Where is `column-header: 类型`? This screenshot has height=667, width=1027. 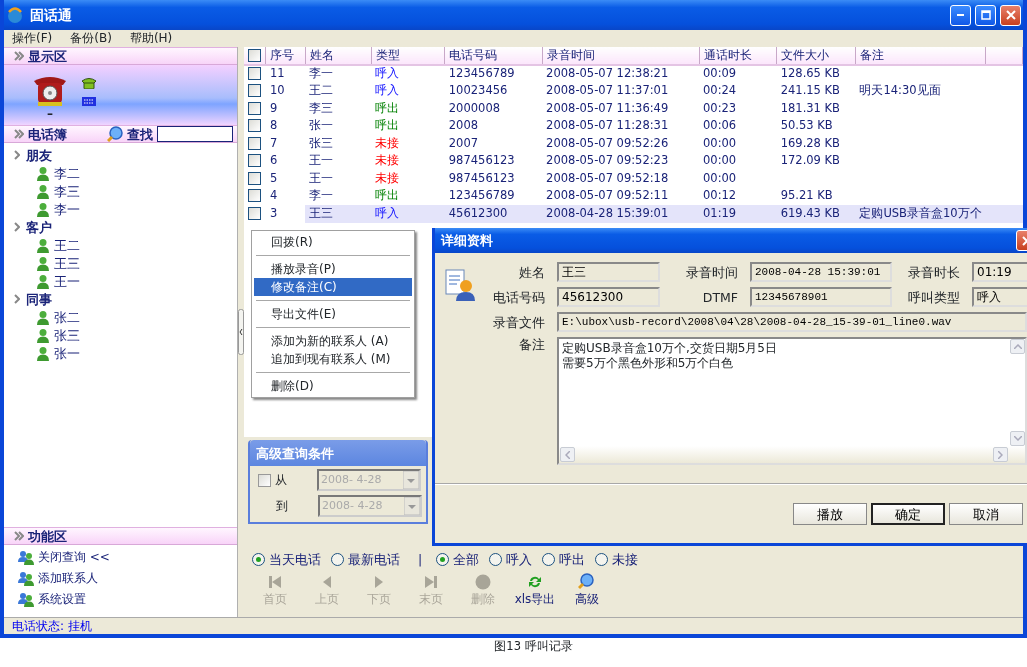 column-header: 类型 is located at coordinates (408, 56).